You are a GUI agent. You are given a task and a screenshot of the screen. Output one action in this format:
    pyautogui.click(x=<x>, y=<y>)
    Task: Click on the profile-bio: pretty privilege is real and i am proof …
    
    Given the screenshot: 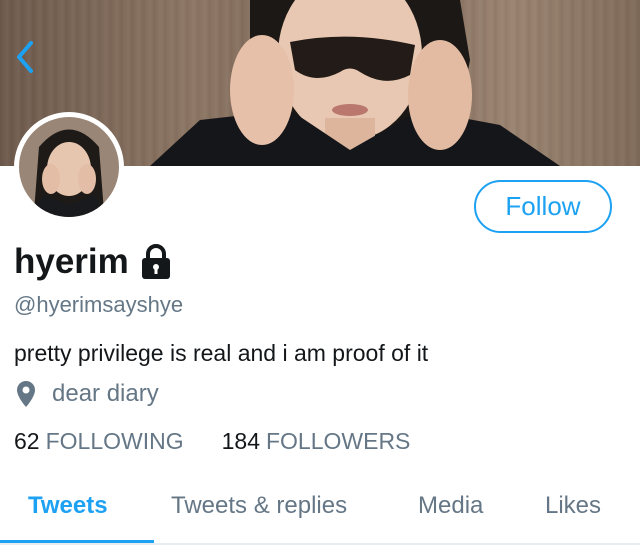 What is the action you would take?
    pyautogui.click(x=221, y=353)
    